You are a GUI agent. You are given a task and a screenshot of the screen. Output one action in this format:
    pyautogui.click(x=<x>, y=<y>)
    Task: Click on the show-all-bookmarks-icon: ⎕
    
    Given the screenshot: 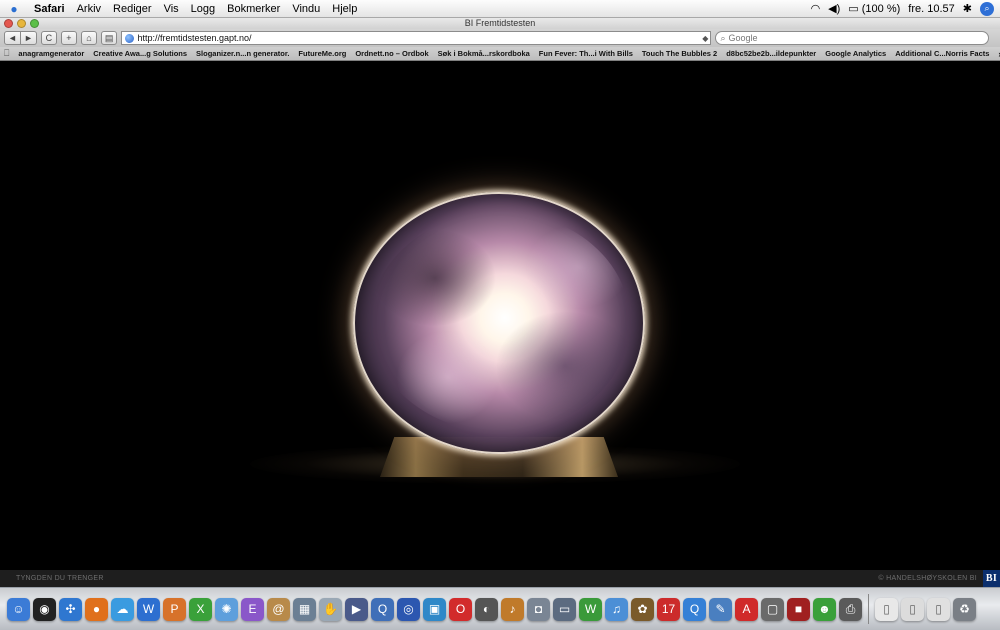 What is the action you would take?
    pyautogui.click(x=6, y=53)
    